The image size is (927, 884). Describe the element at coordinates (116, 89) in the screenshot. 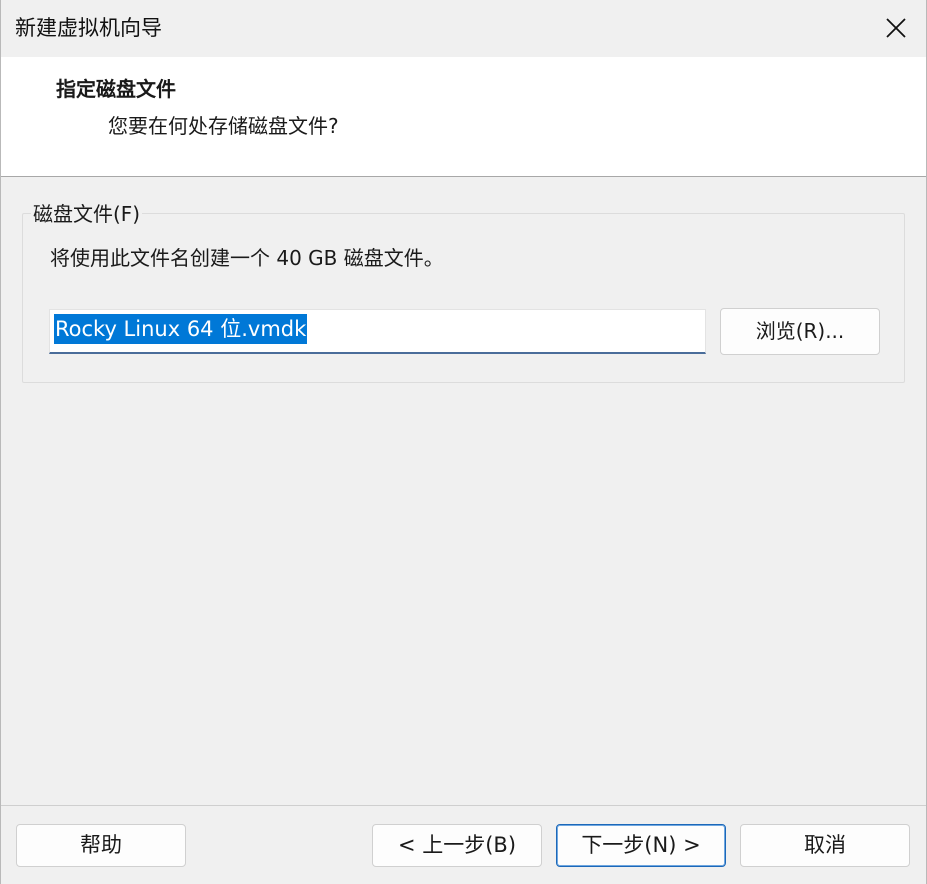

I see `page-title: 指定磁盘文件` at that location.